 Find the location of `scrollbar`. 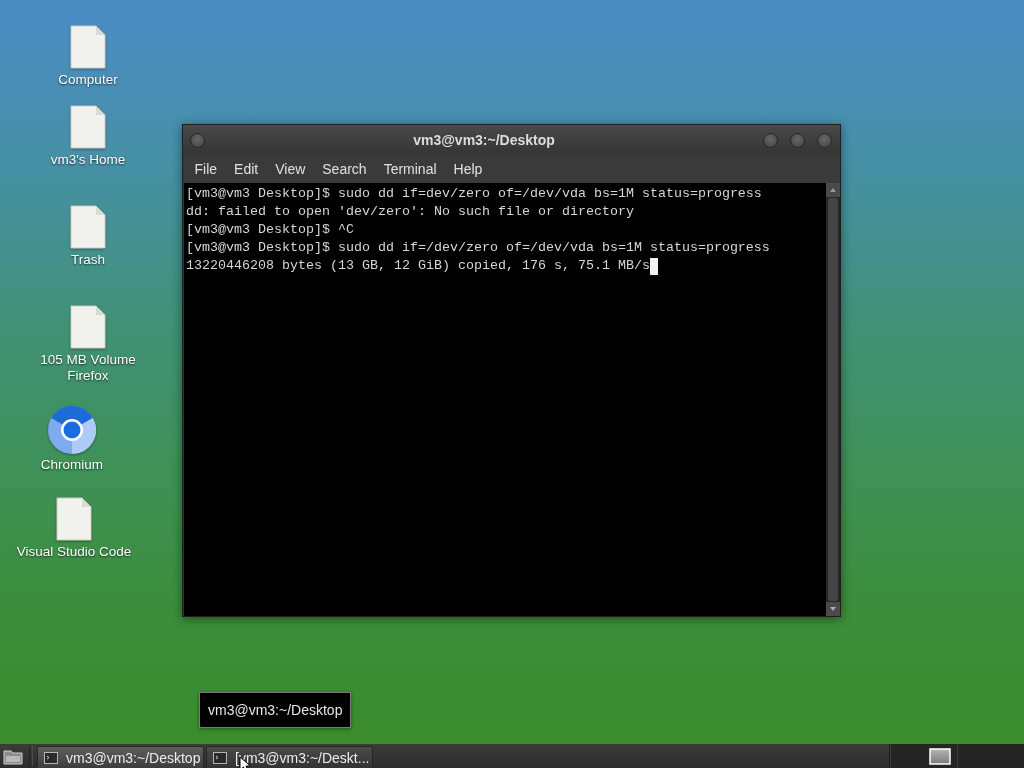

scrollbar is located at coordinates (833, 399).